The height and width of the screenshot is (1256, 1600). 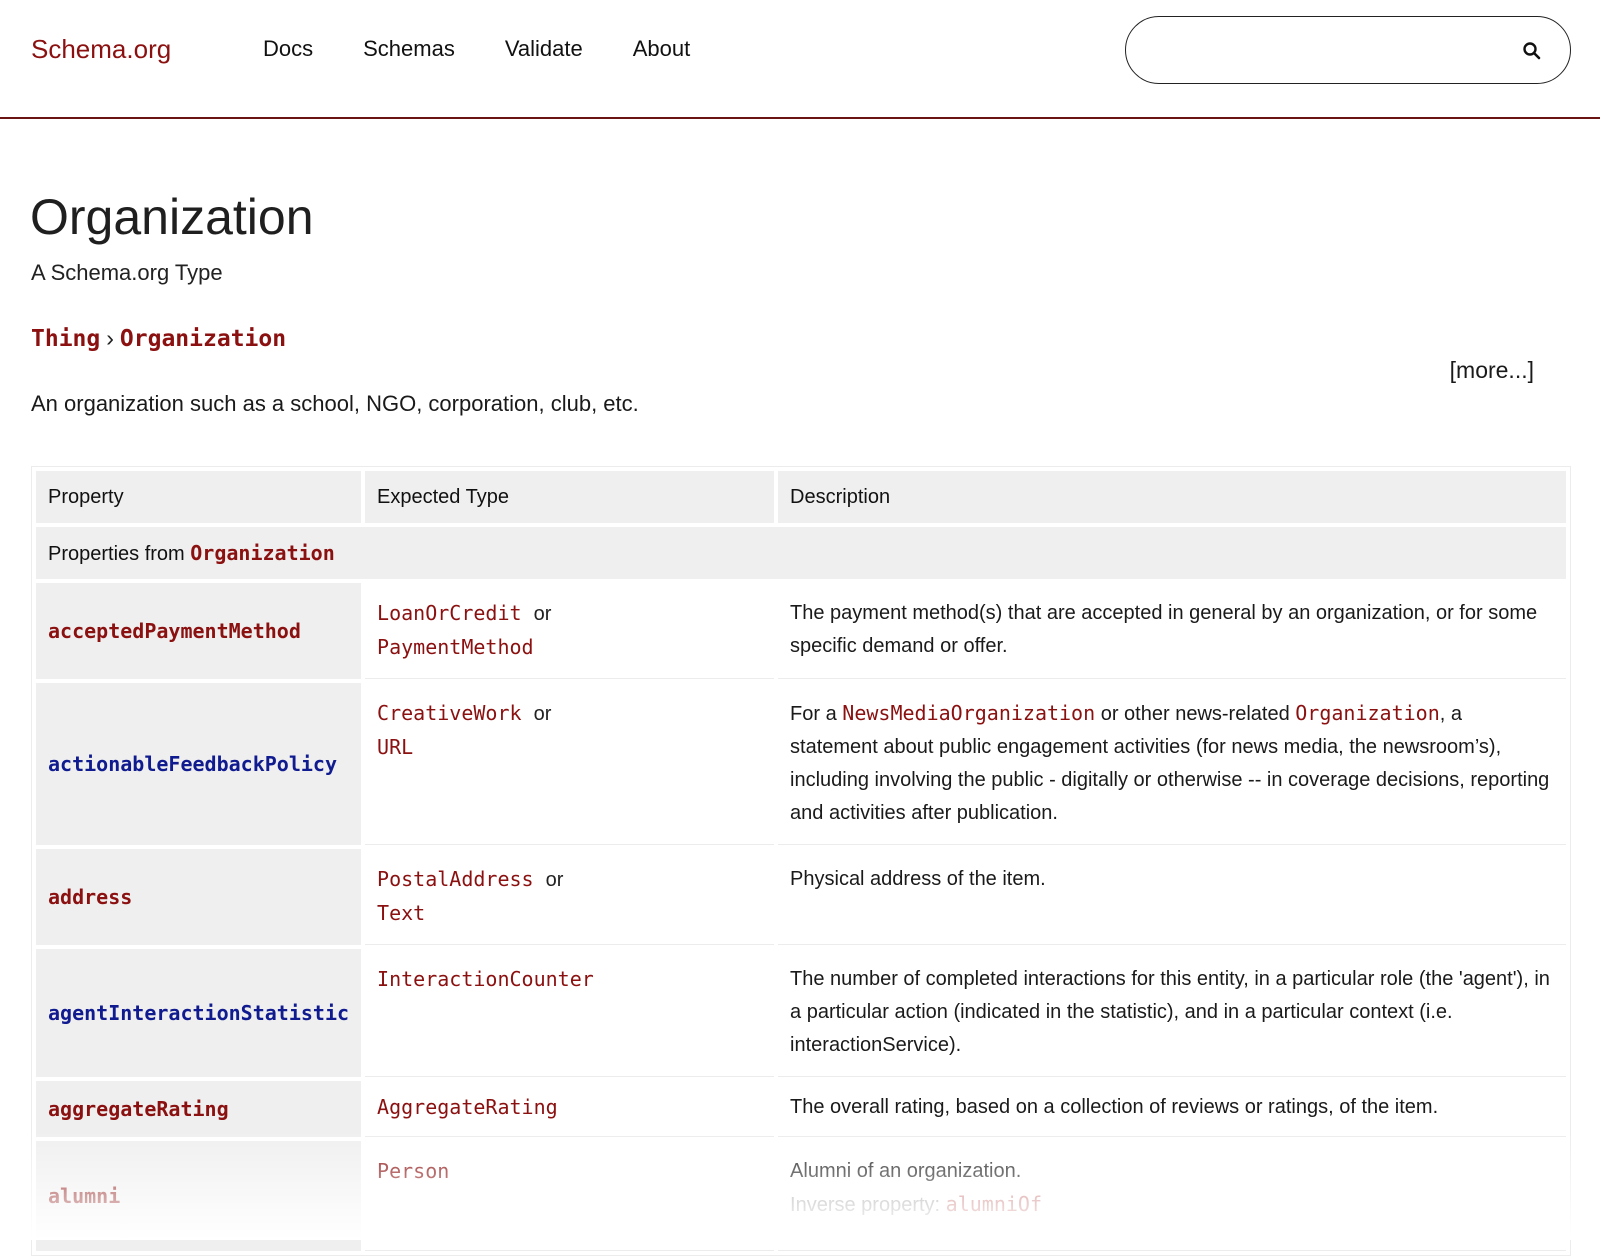 What do you see at coordinates (409, 49) in the screenshot?
I see `nav-schemas: Schemas` at bounding box center [409, 49].